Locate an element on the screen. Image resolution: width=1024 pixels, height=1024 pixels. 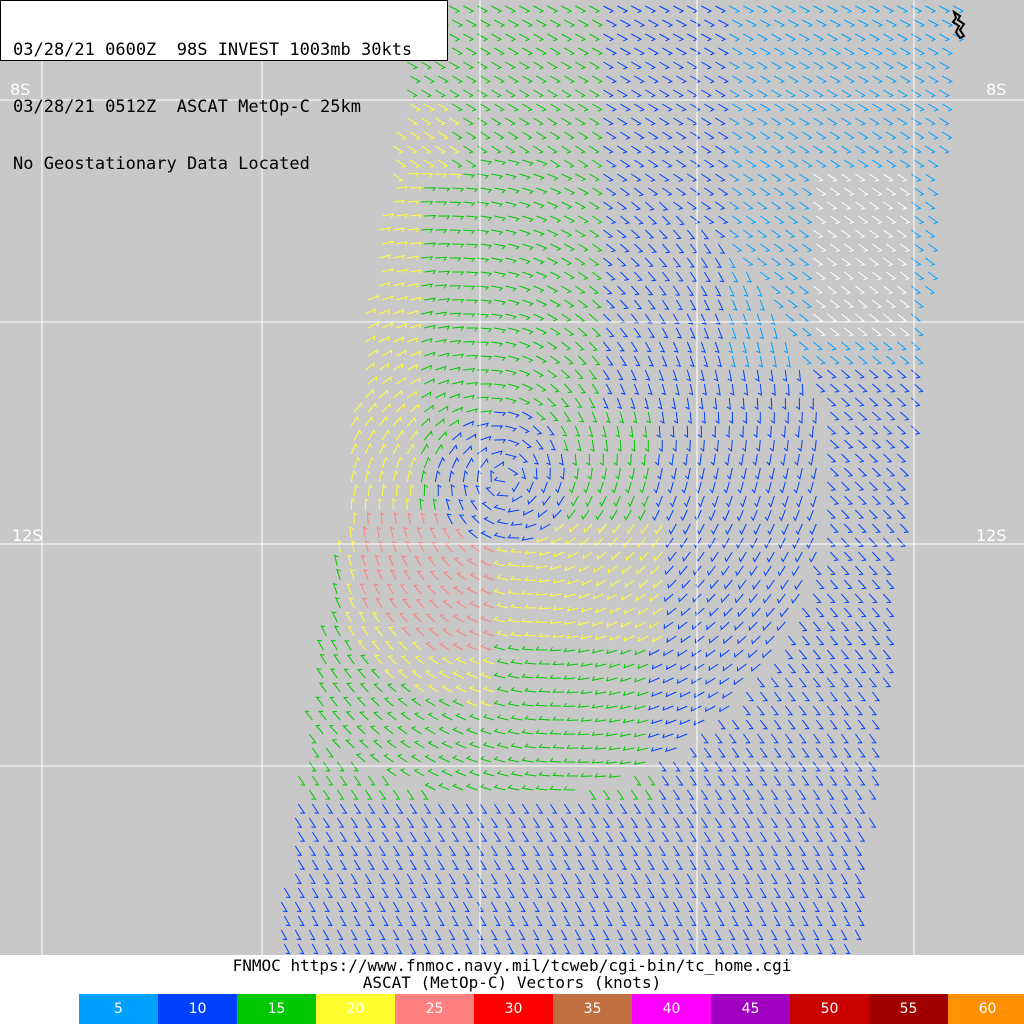
storm-info-line-2: 03/28/21 0512Z ASCAT MetOp-C 25km is located at coordinates (187, 107).